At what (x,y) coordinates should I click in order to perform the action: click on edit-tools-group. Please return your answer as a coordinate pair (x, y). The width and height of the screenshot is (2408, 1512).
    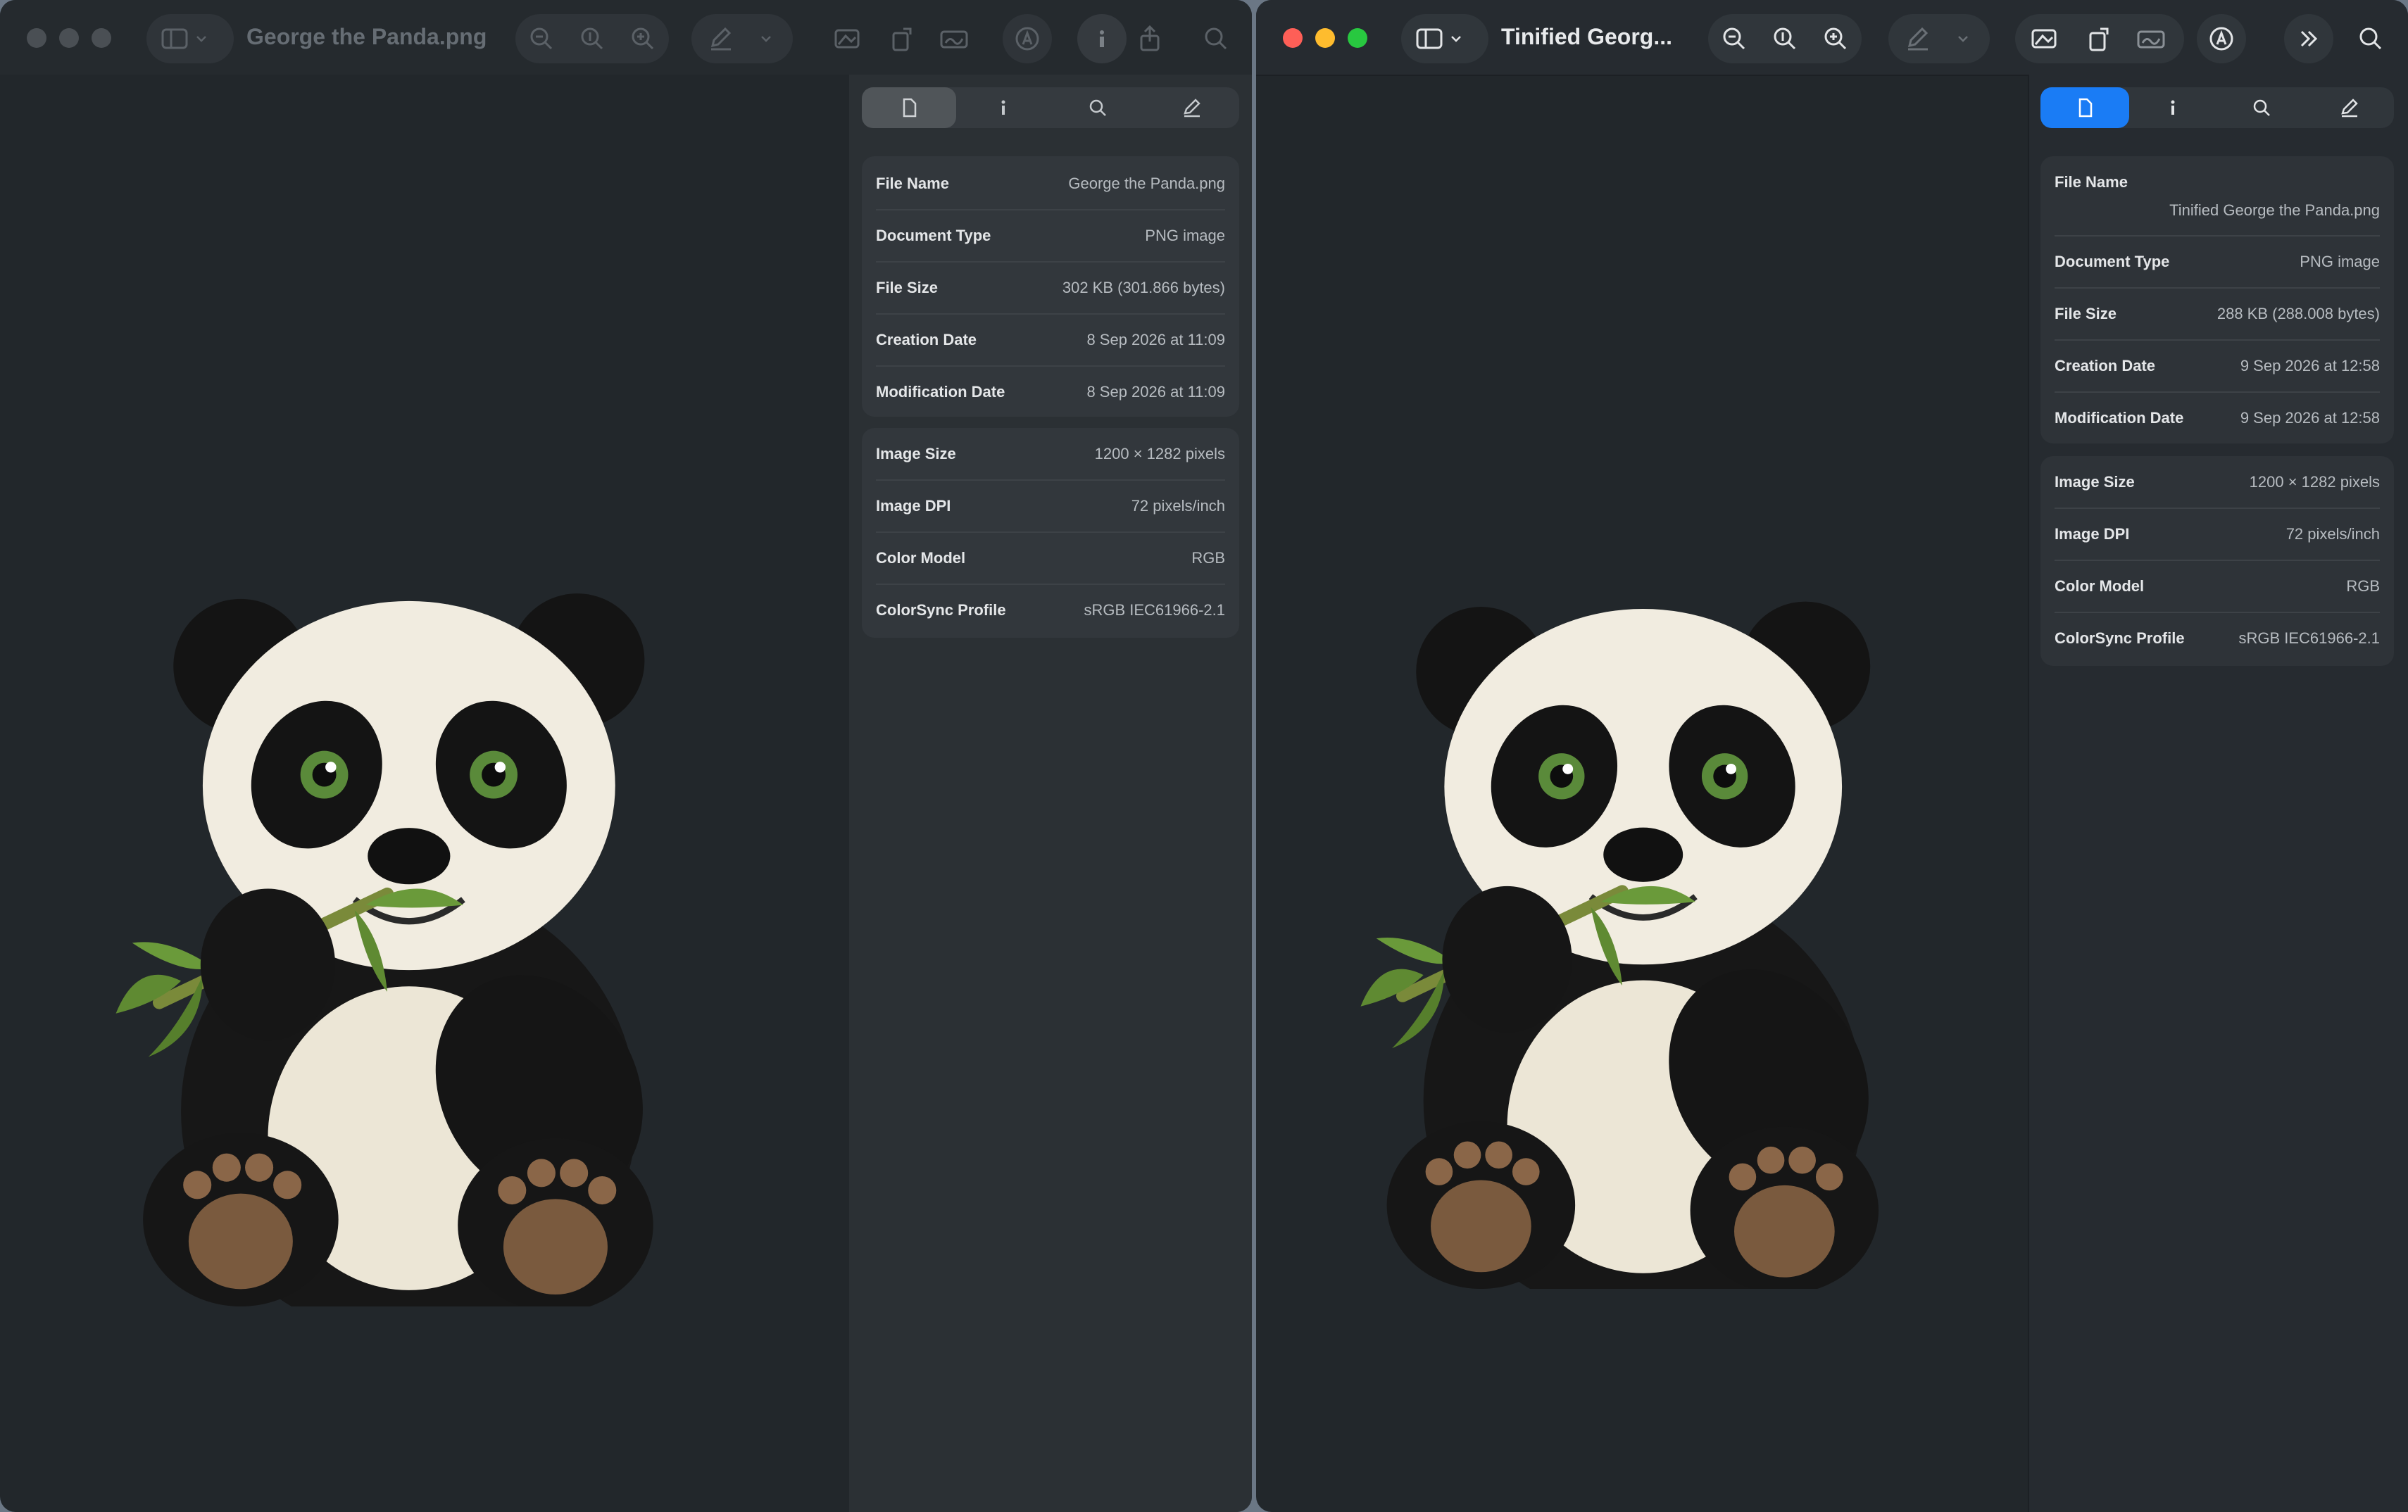
    Looking at the image, I should click on (2099, 39).